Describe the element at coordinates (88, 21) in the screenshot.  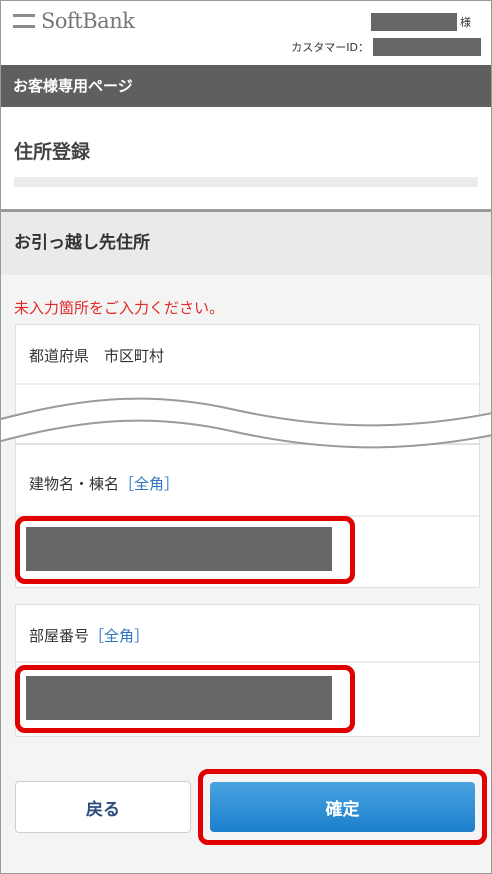
I see `brand-name: SoftBank` at that location.